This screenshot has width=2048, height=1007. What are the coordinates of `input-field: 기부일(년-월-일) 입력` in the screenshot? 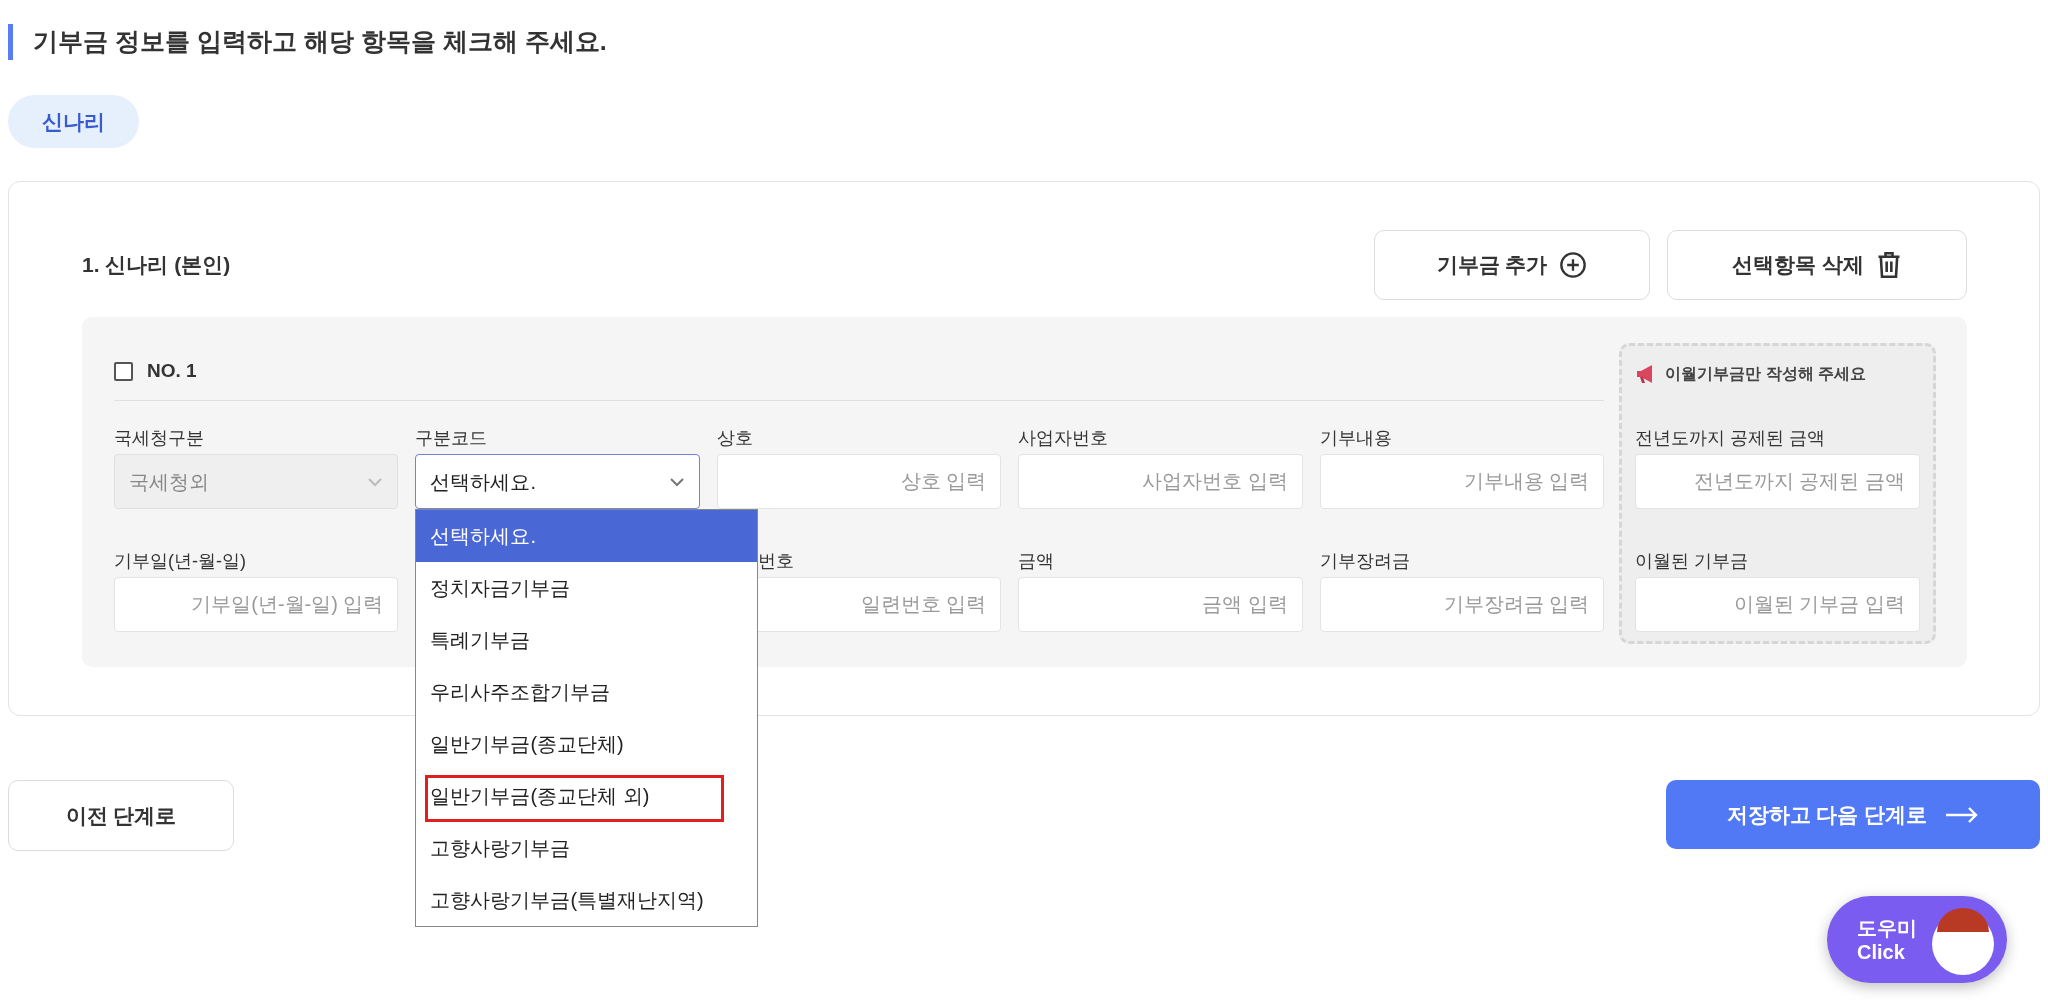 It's located at (256, 604).